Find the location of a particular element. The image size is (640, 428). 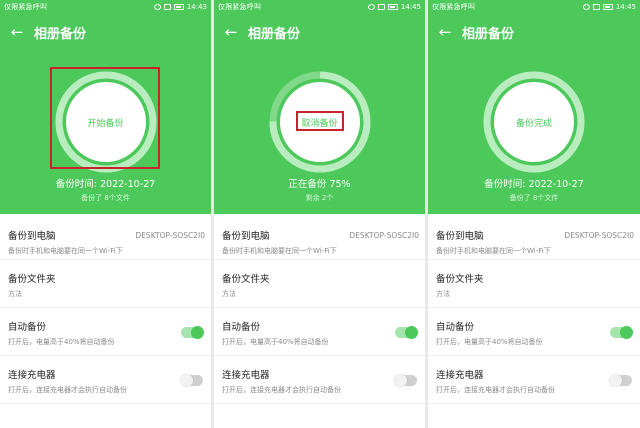

start-backup-button: 开始备份 is located at coordinates (105, 122).